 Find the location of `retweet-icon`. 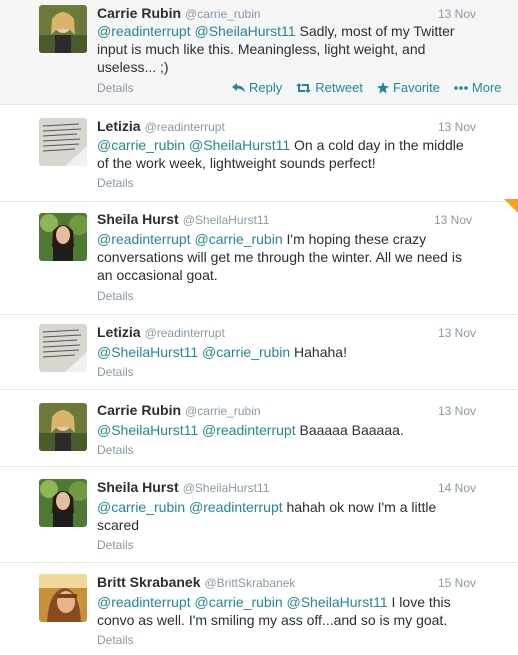

retweet-icon is located at coordinates (304, 87).